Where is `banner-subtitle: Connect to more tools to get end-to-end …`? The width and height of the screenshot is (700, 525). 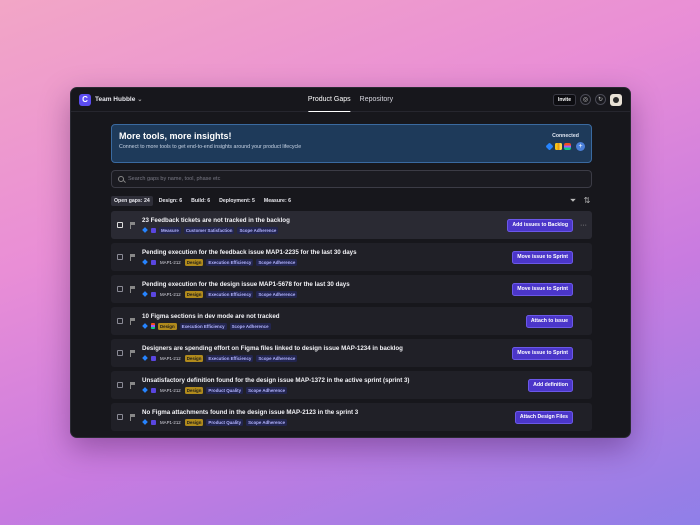 banner-subtitle: Connect to more tools to get end-to-end … is located at coordinates (210, 147).